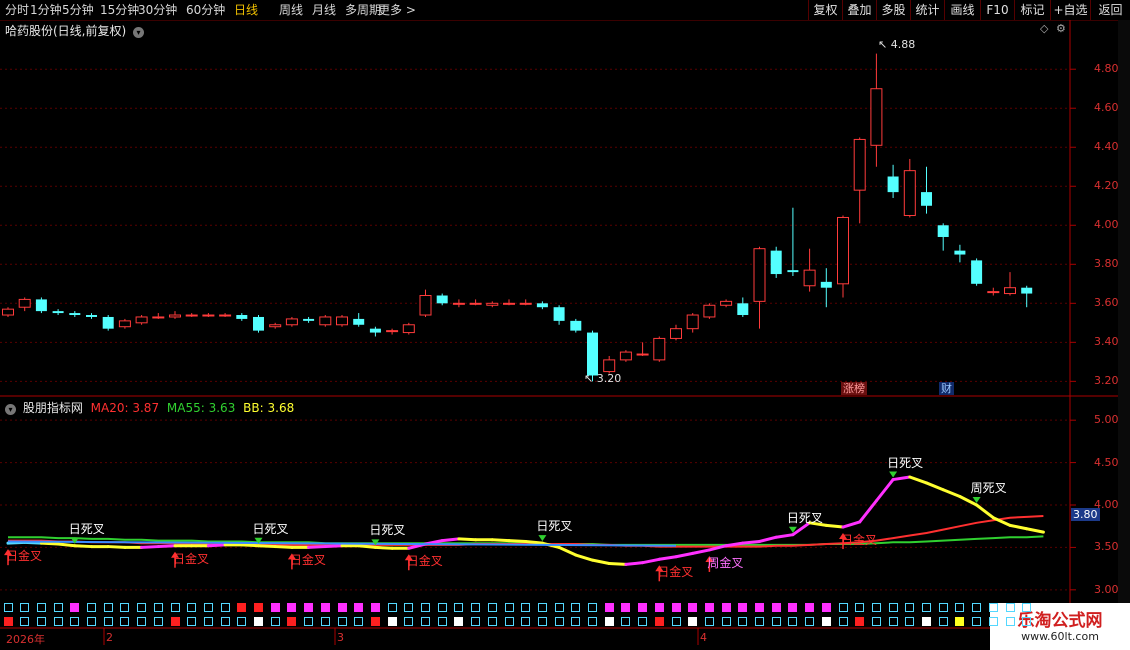 The height and width of the screenshot is (650, 1130). What do you see at coordinates (340, 637) in the screenshot?
I see `date-label: 3` at bounding box center [340, 637].